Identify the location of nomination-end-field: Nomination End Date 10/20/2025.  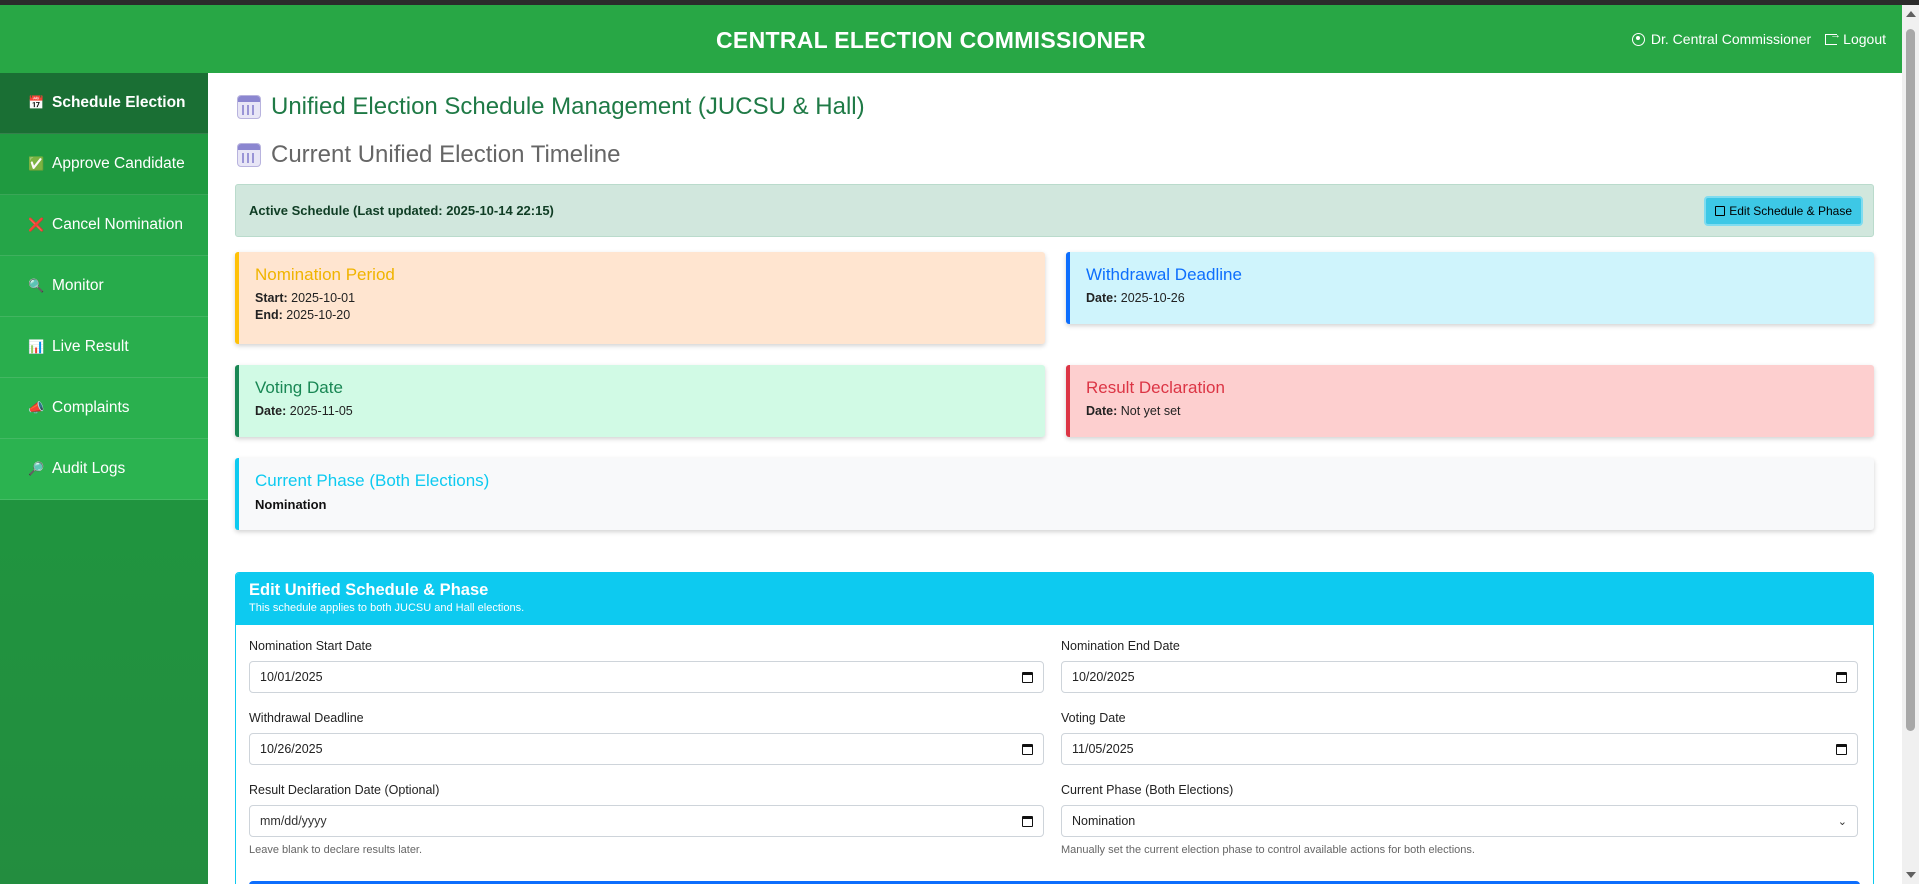
(1459, 666).